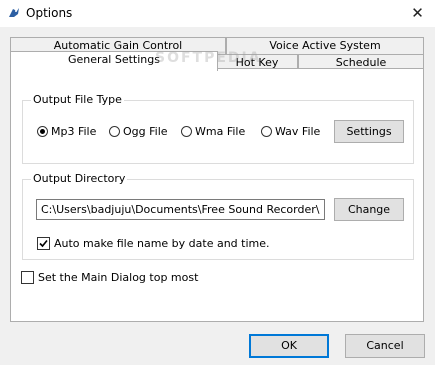 This screenshot has width=435, height=365. Describe the element at coordinates (325, 45) in the screenshot. I see `tab-voice-active-system: Voice Active System` at that location.